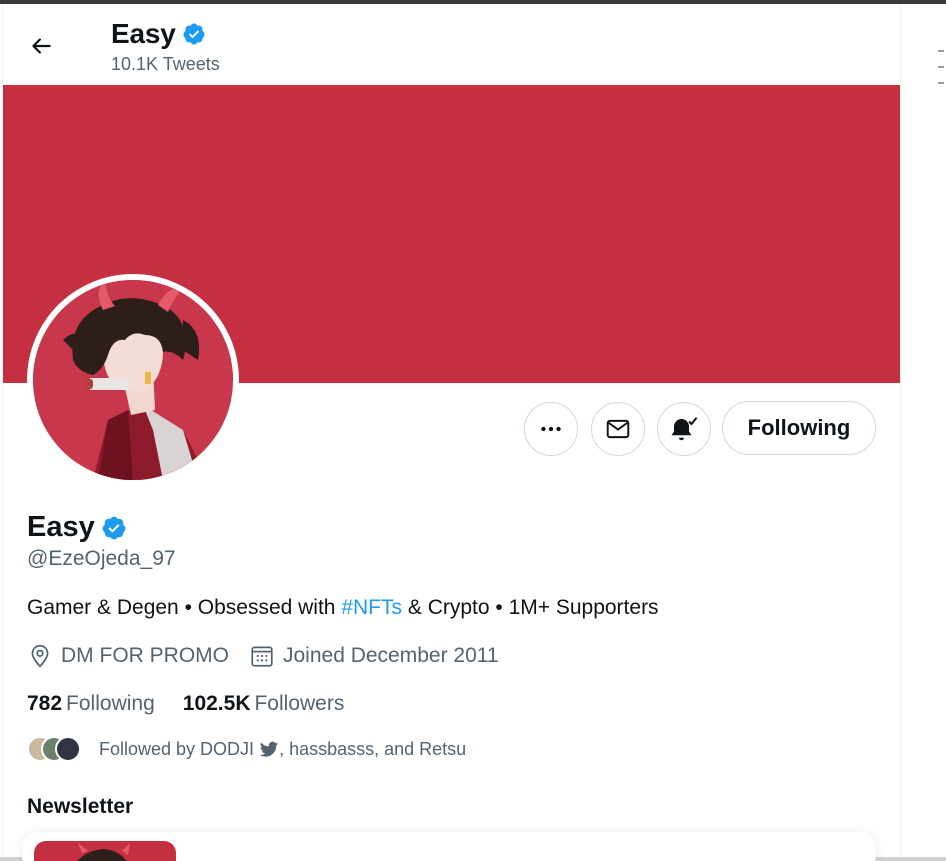 This screenshot has width=946, height=861. What do you see at coordinates (799, 428) in the screenshot?
I see `following-button: Following` at bounding box center [799, 428].